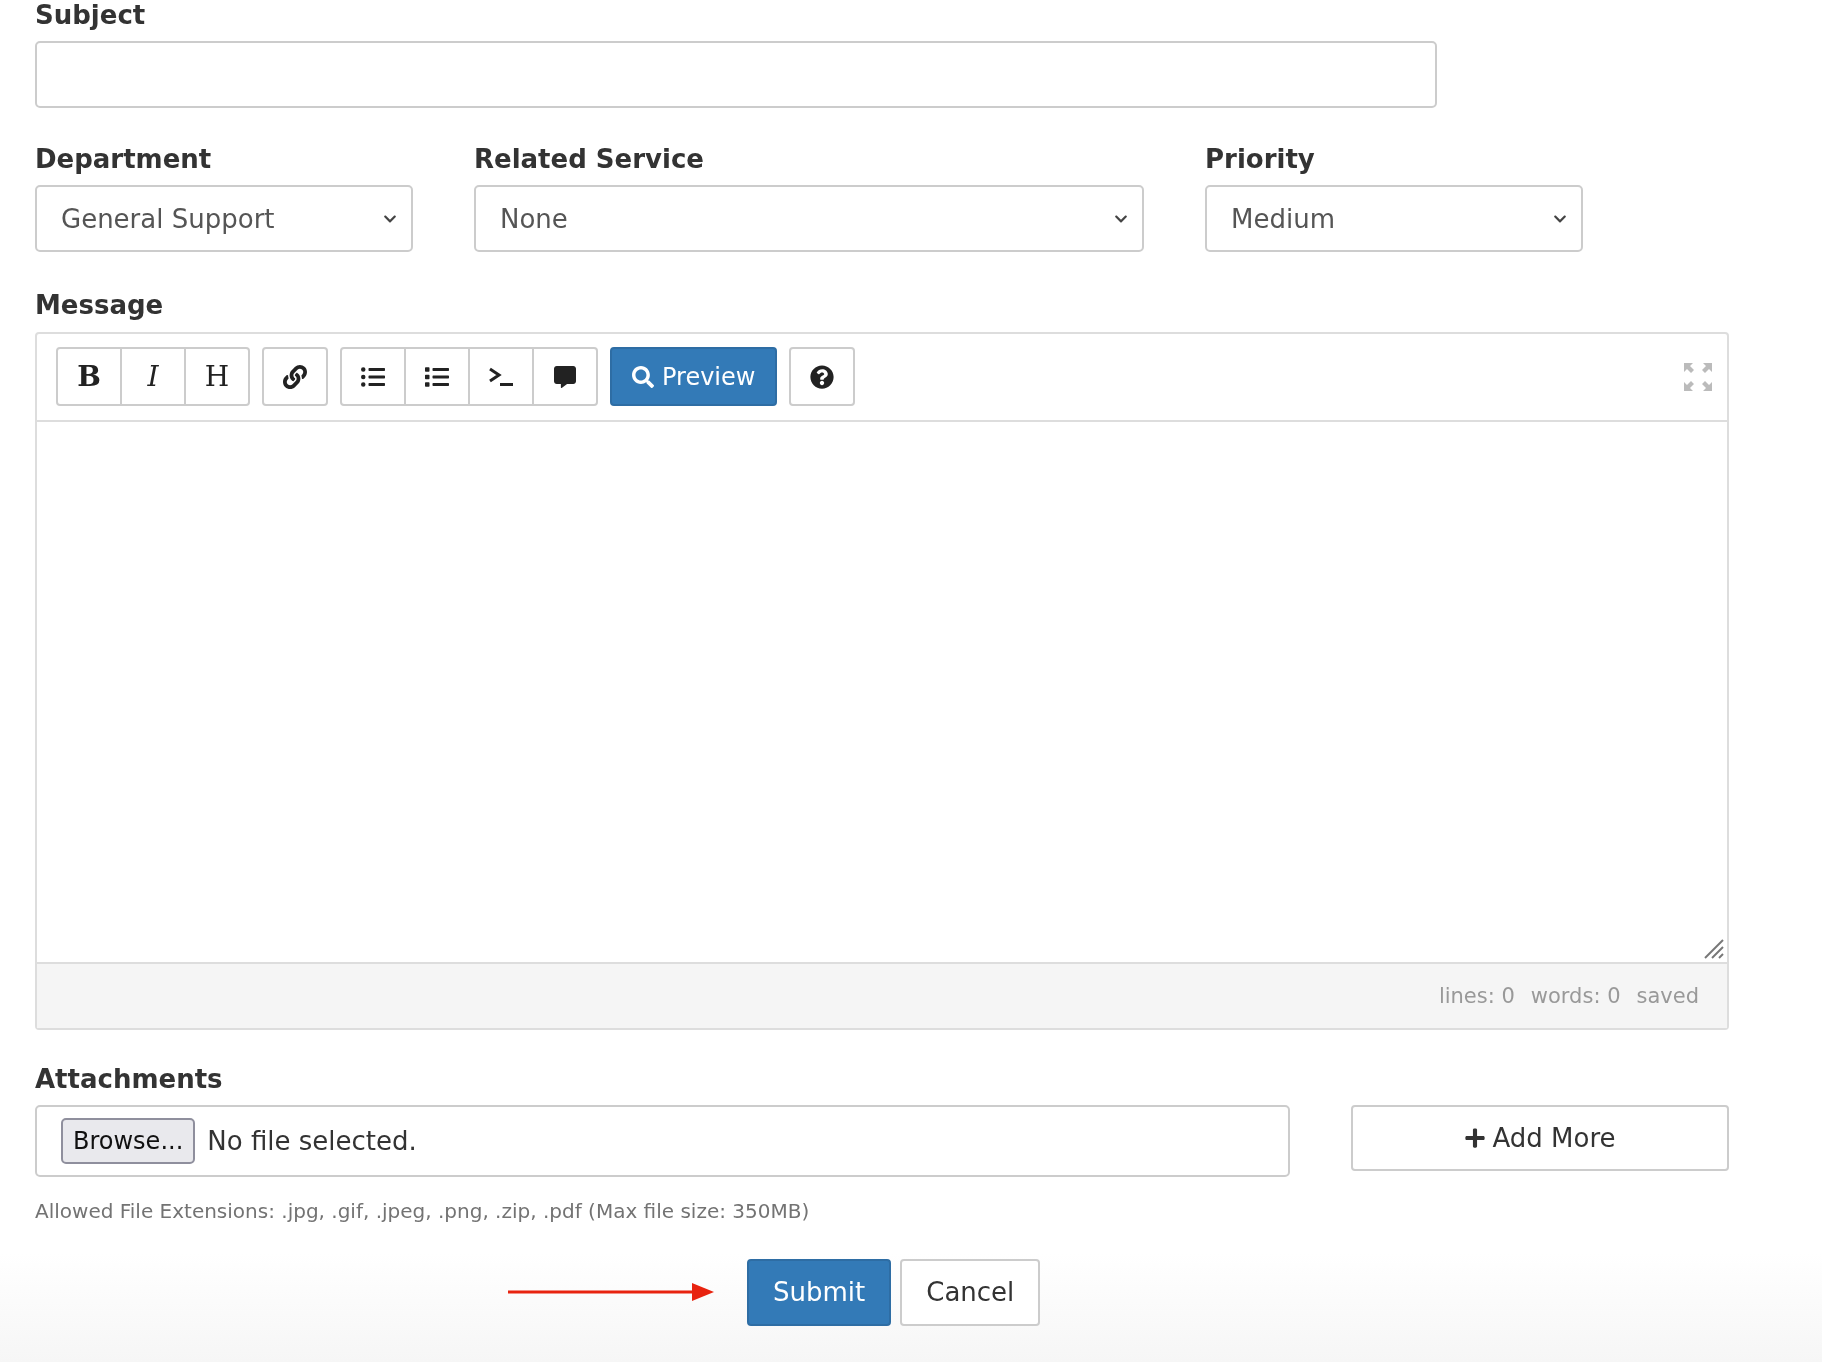 This screenshot has height=1362, width=1822. Describe the element at coordinates (970, 1292) in the screenshot. I see `cancel-button: Cancel` at that location.